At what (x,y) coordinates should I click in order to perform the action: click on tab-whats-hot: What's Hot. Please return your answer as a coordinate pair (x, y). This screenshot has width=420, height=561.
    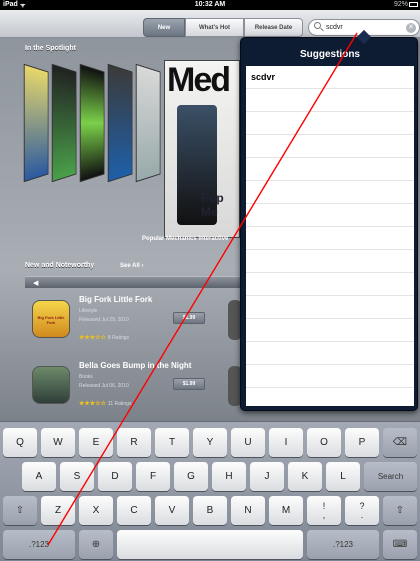
    Looking at the image, I should click on (214, 27).